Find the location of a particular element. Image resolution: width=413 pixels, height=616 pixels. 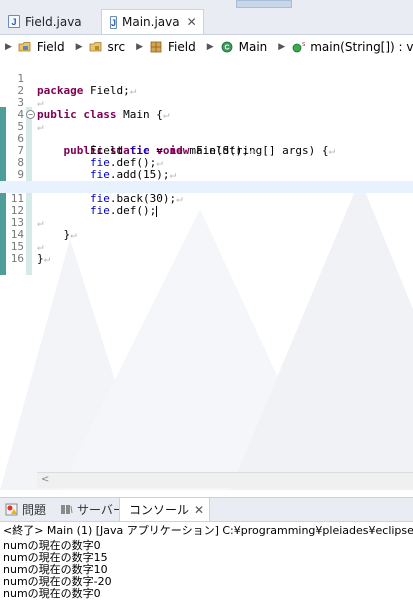

breadcrumb-item-package: Field is located at coordinates (172, 47).